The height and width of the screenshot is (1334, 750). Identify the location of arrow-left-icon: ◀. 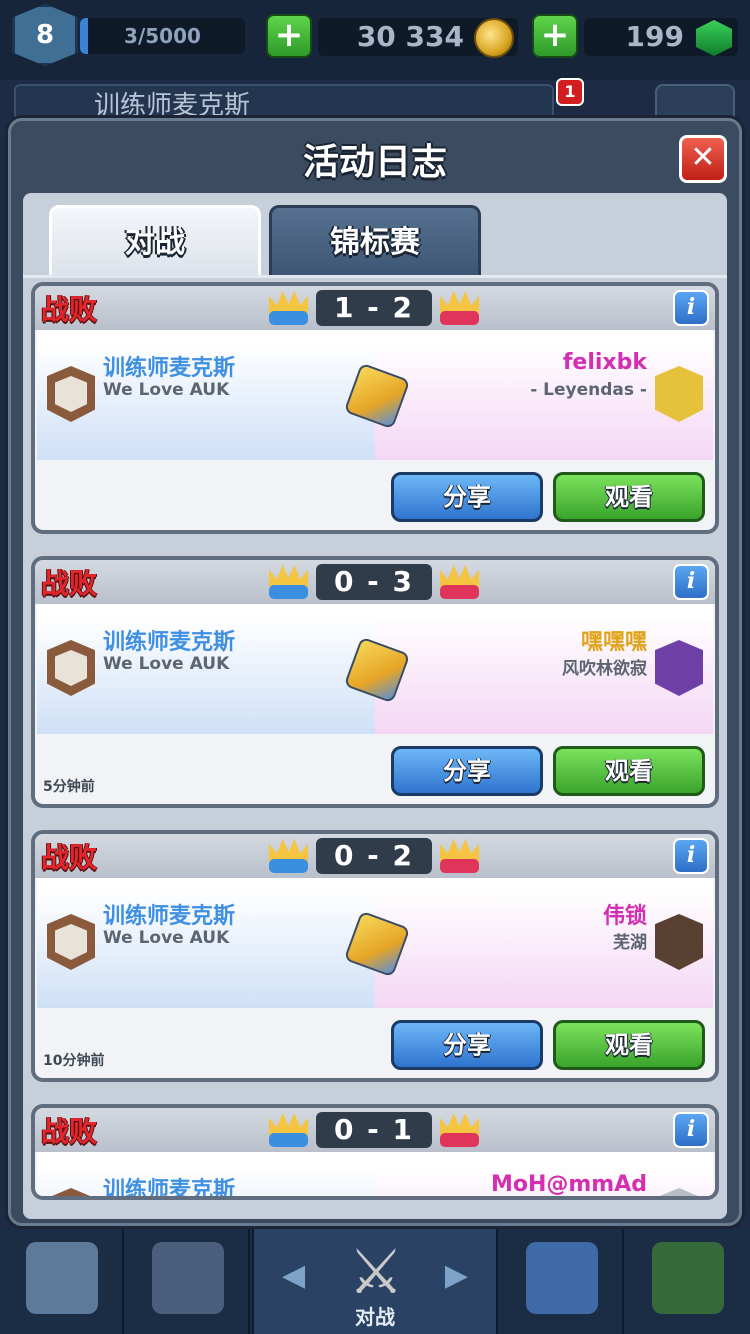
(293, 1275).